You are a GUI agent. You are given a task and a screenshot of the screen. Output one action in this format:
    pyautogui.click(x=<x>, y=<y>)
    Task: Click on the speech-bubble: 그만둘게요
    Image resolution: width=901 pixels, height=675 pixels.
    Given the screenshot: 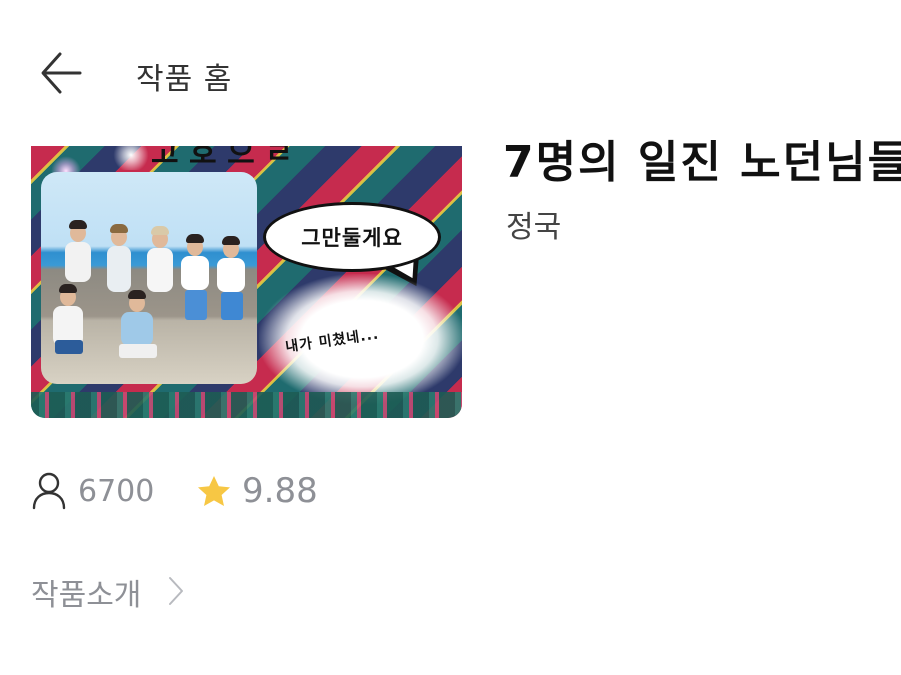 What is the action you would take?
    pyautogui.click(x=352, y=237)
    